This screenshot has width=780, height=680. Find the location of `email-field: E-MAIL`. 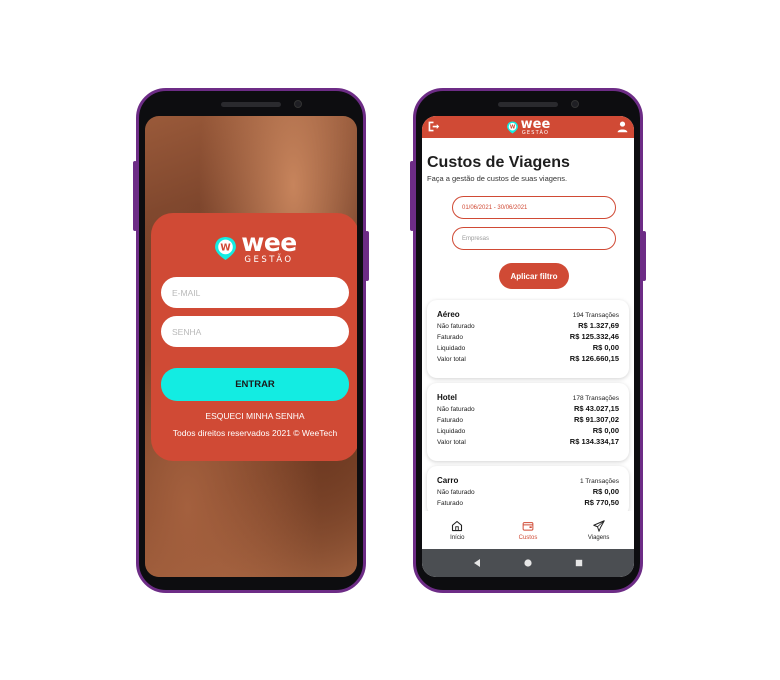

email-field: E-MAIL is located at coordinates (255, 292).